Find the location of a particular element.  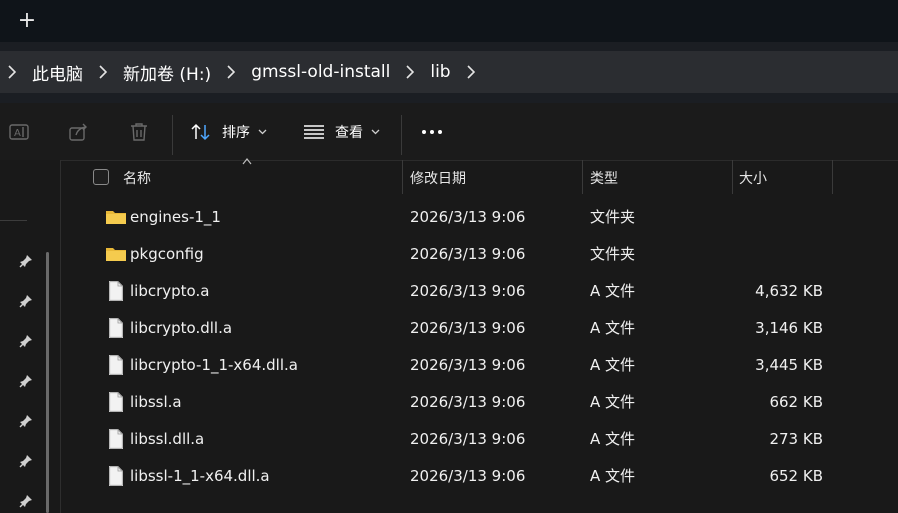

breadcrumb-item-drive-h: 新加卷 (H:) is located at coordinates (167, 72).